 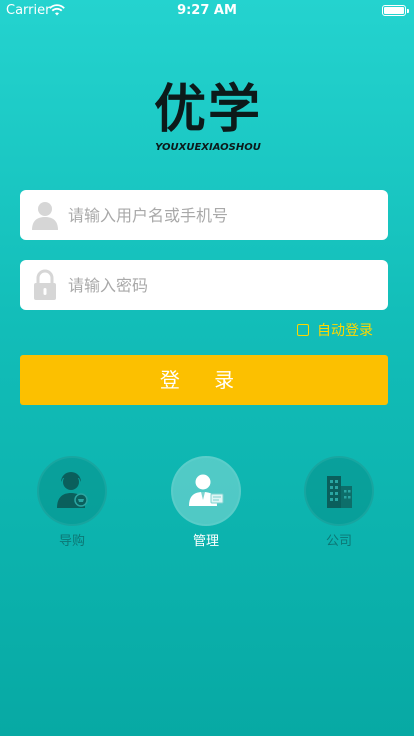 I want to click on shopping-guide-icon, so click(x=72, y=490).